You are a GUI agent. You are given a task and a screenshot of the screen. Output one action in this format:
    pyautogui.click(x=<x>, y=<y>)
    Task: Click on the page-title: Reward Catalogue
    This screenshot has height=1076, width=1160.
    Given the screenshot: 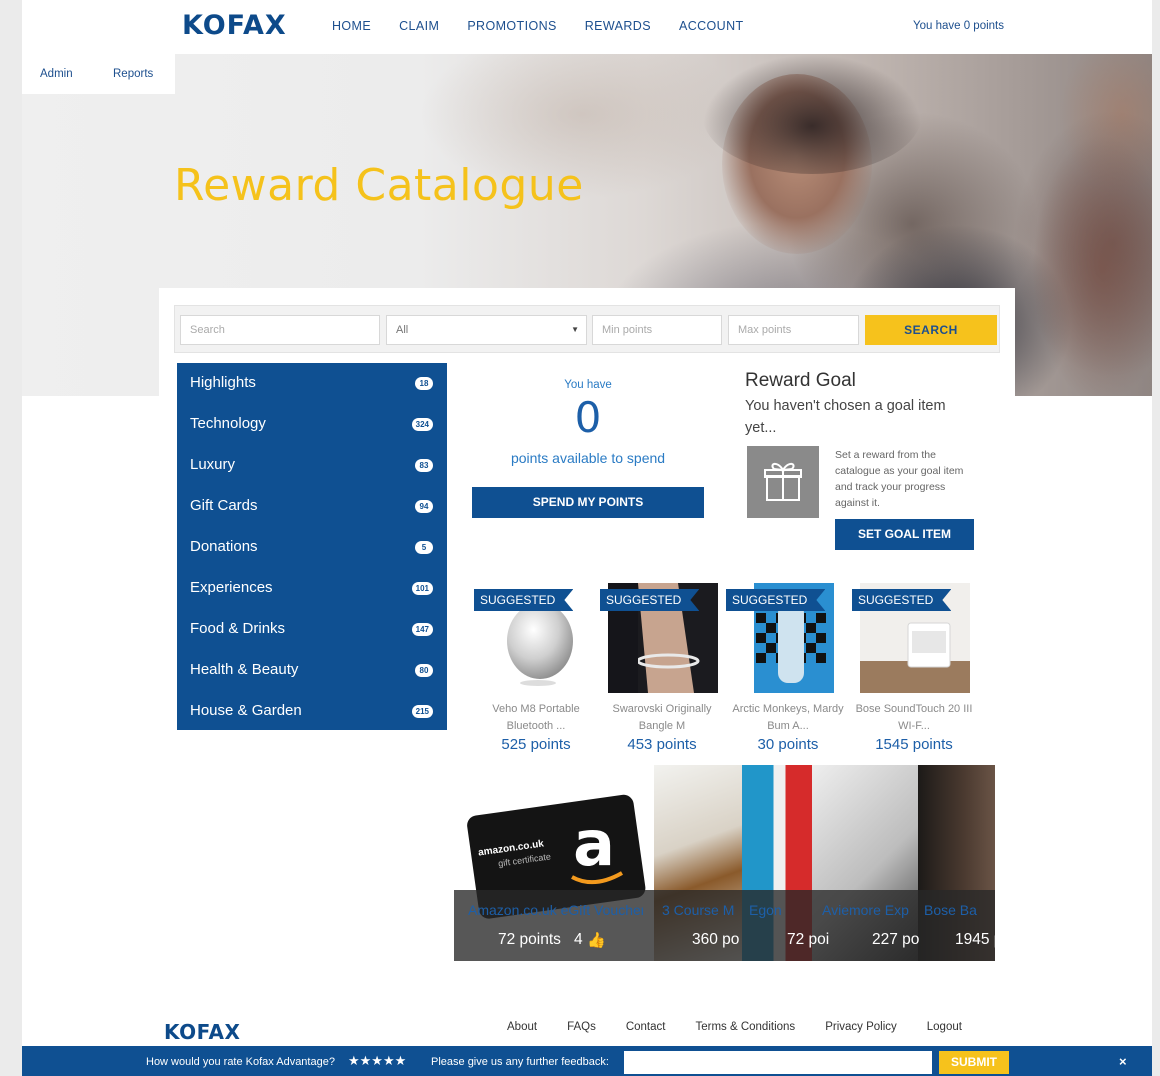 What is the action you would take?
    pyautogui.click(x=379, y=185)
    